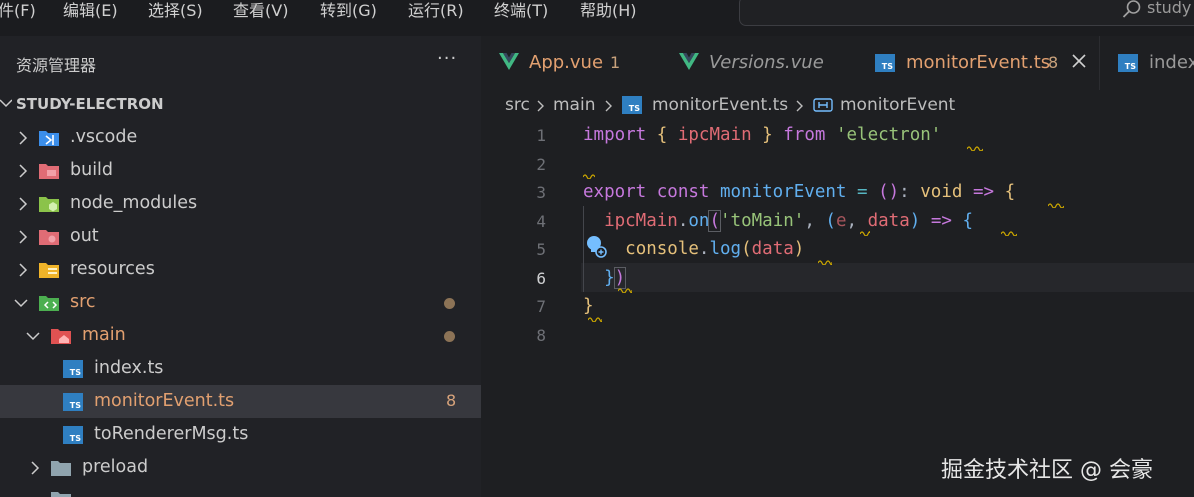 This screenshot has width=1194, height=497. I want to click on token-keyword: export, so click(615, 192).